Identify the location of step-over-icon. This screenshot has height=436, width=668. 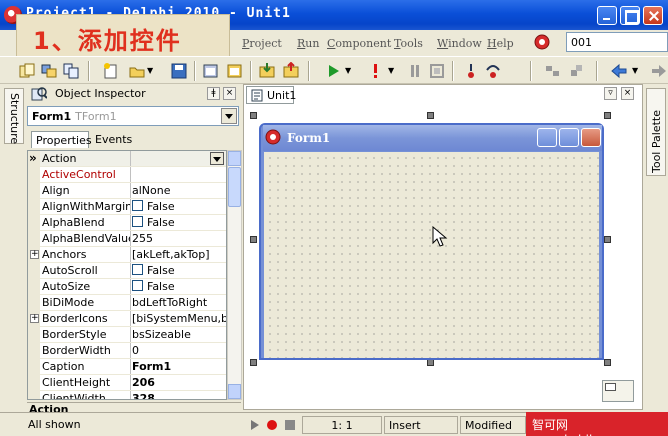
(493, 71).